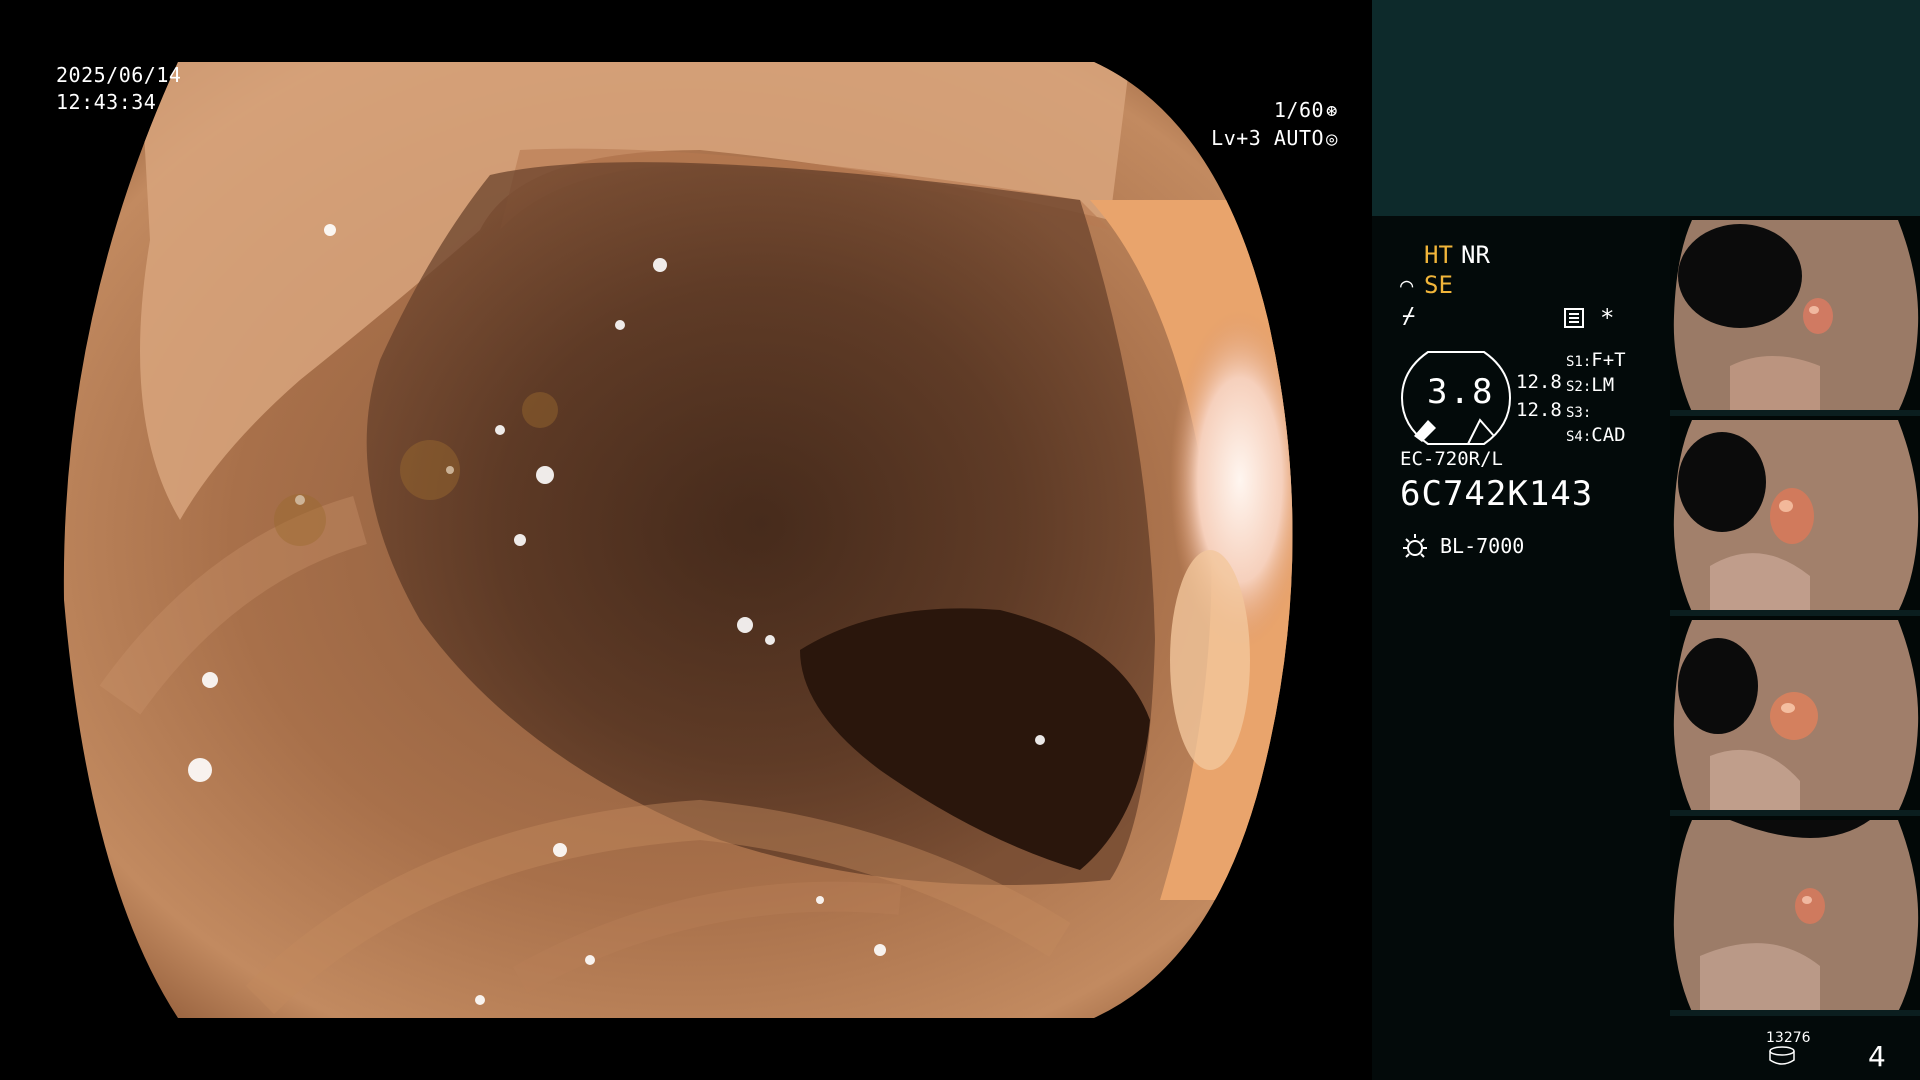  What do you see at coordinates (1274, 125) in the screenshot?
I see `exposure-display: 1/60 ⊛ Lv+3 AUTO ◎` at bounding box center [1274, 125].